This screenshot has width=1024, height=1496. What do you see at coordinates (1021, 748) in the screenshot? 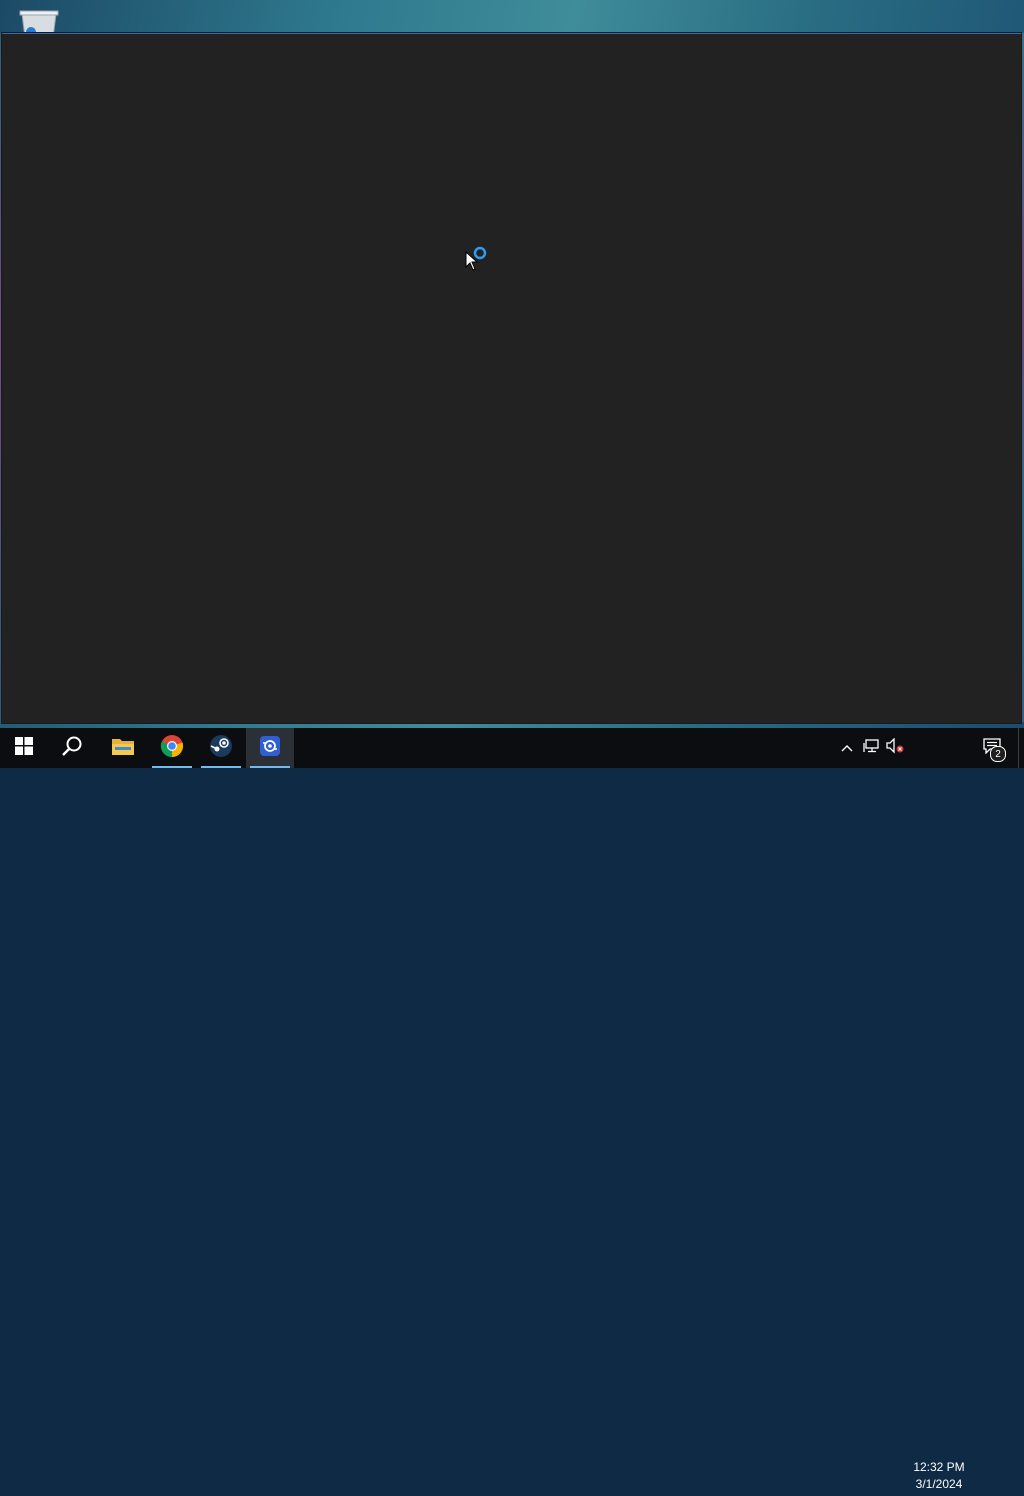
I see `show-desktop-button` at bounding box center [1021, 748].